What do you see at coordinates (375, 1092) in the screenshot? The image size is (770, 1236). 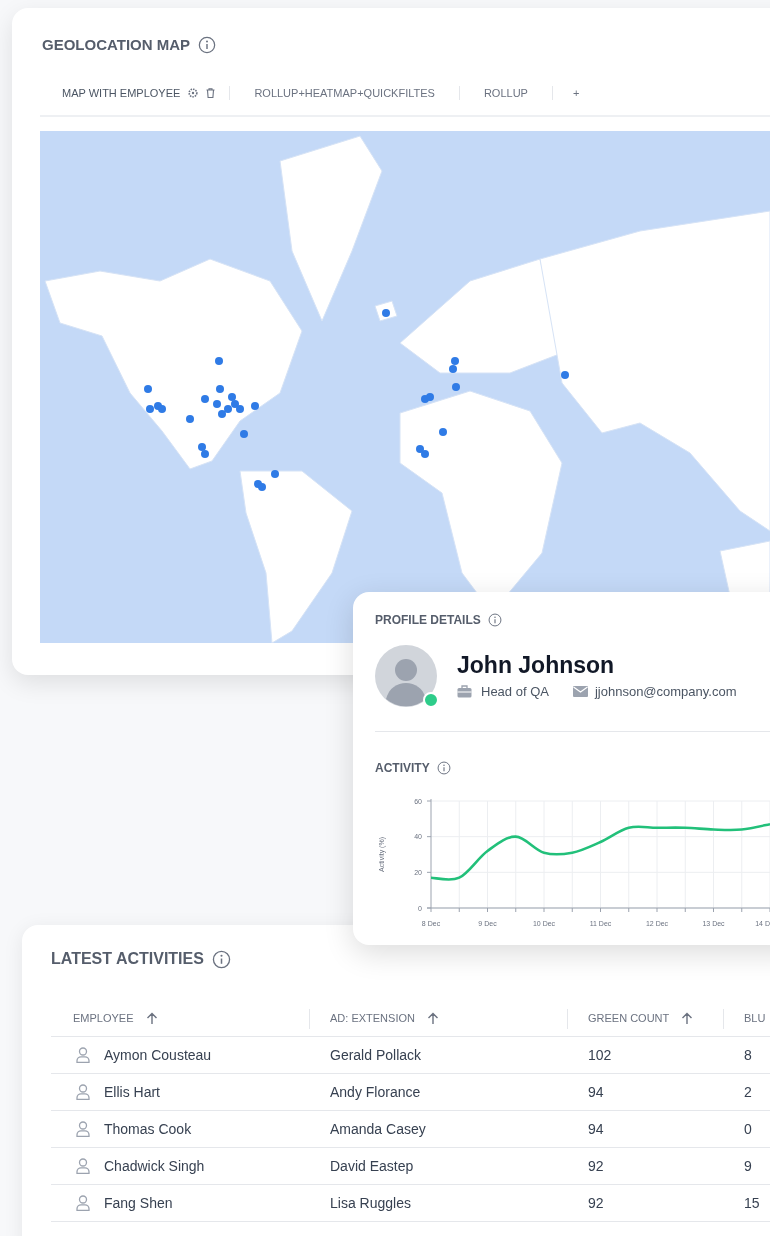 I see `table-cell-text: Andy Florance` at bounding box center [375, 1092].